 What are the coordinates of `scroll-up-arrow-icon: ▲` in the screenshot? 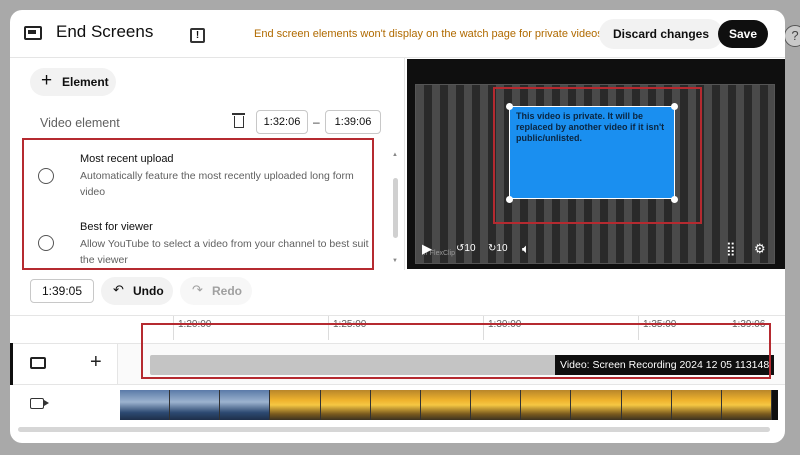 It's located at (395, 155).